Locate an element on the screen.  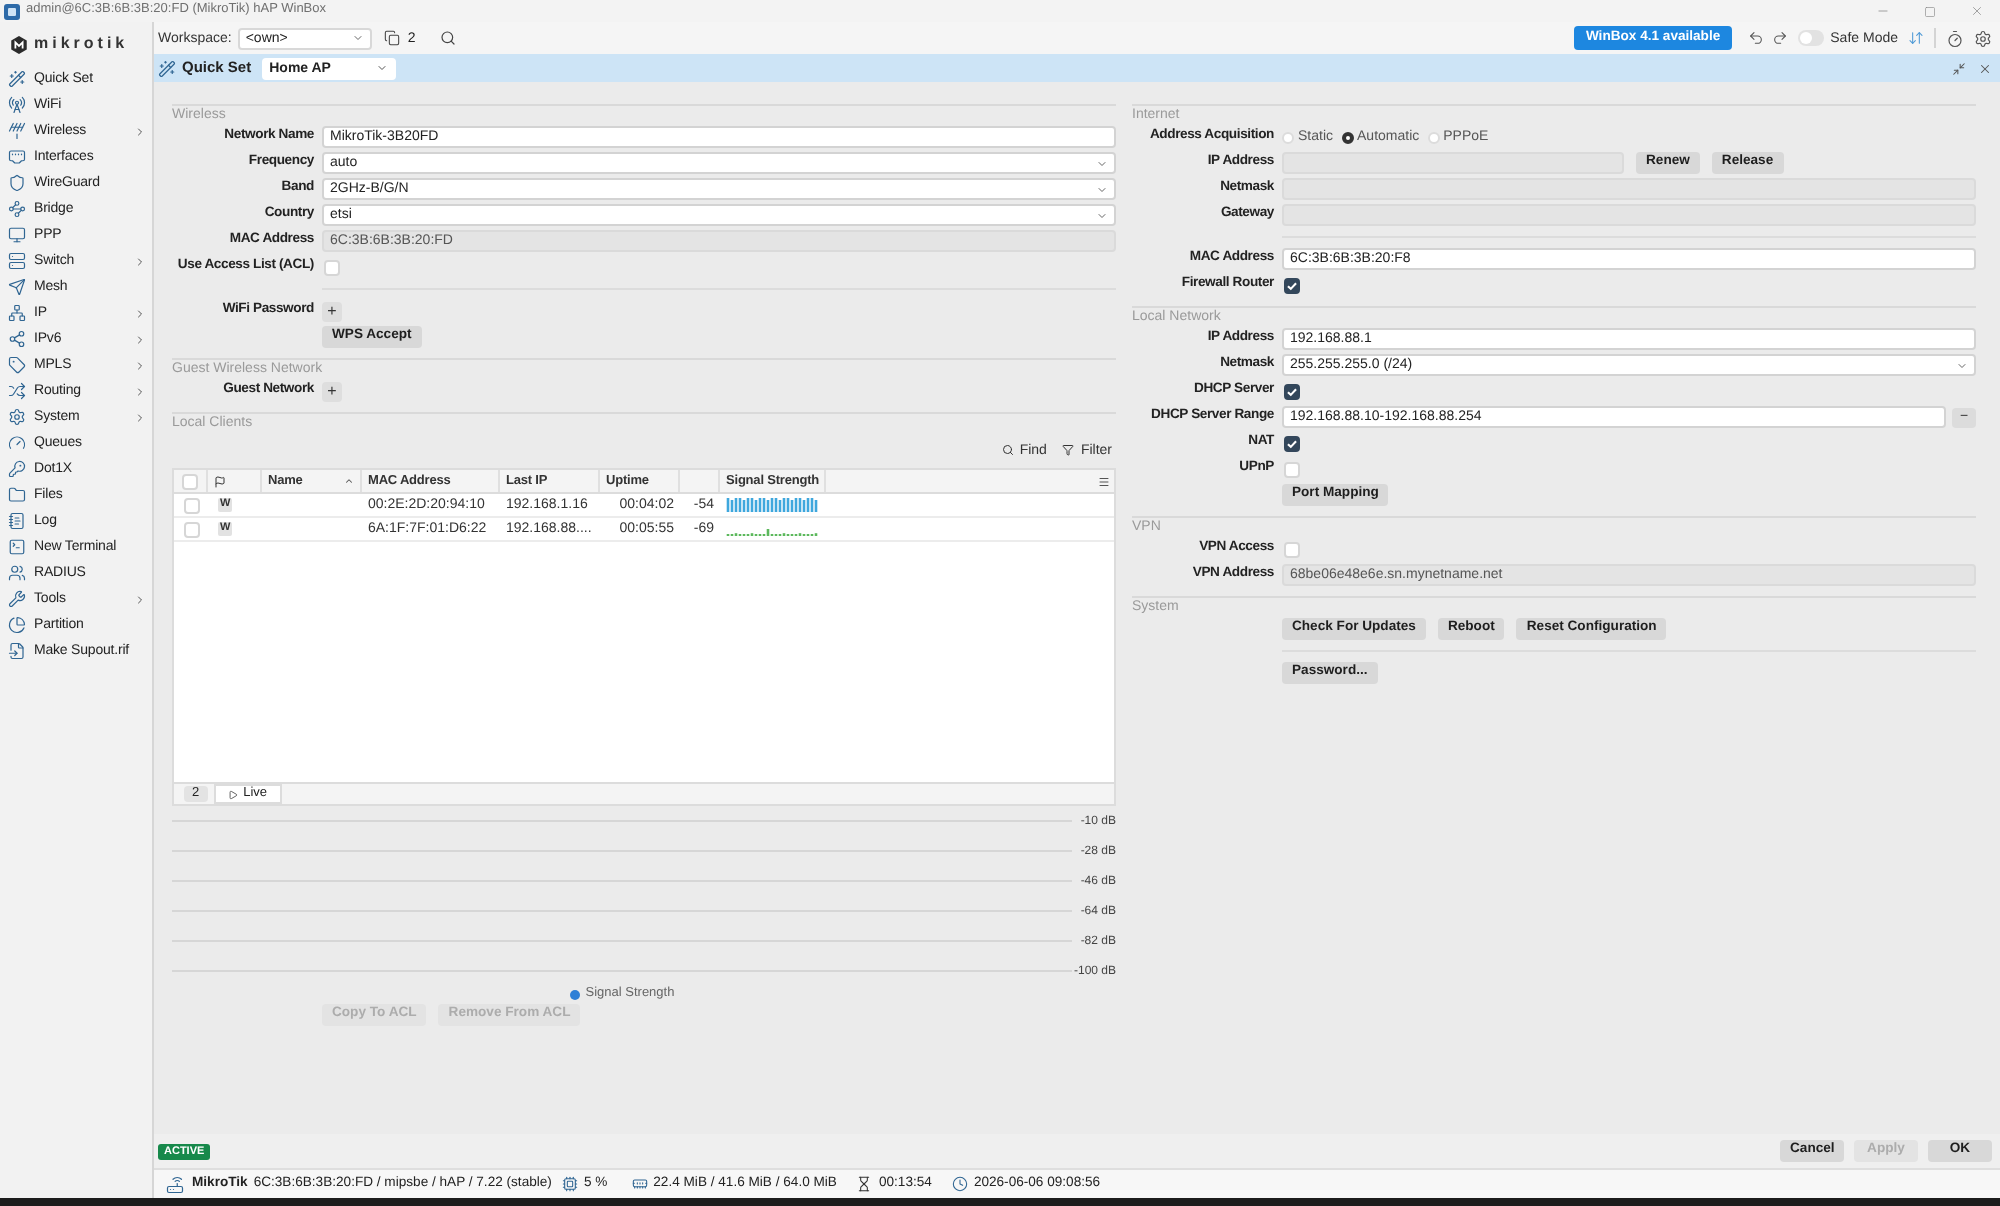
cpu-icon is located at coordinates (569, 1184).